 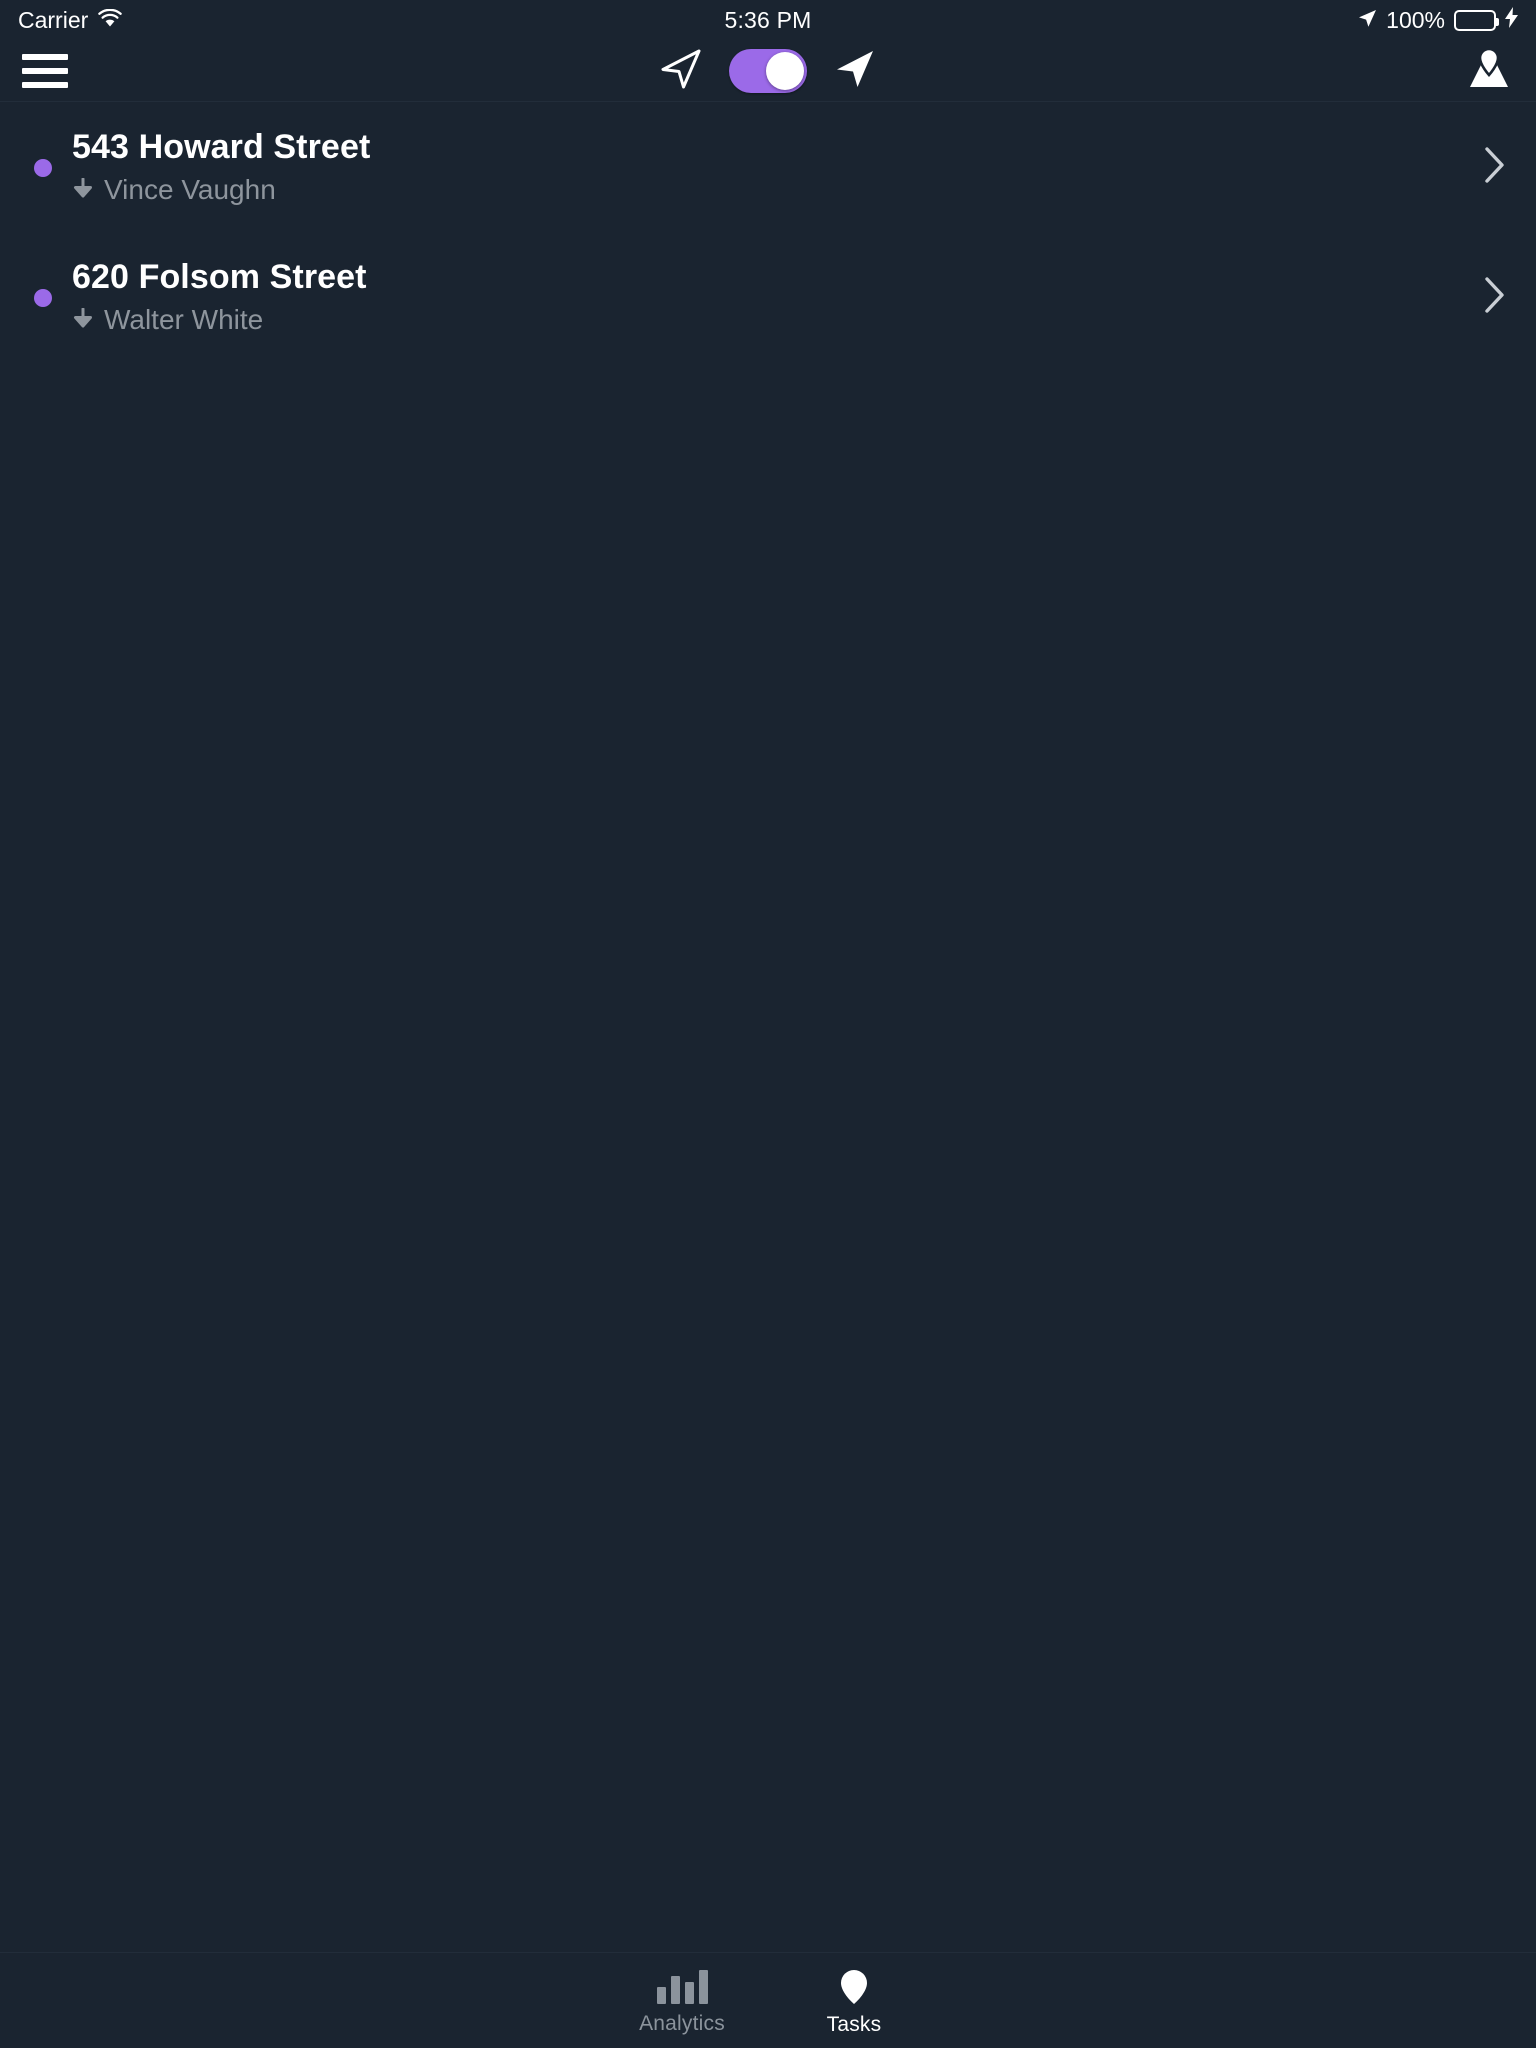 I want to click on bottom-tab-bar: Analytics Tasks, so click(x=768, y=2000).